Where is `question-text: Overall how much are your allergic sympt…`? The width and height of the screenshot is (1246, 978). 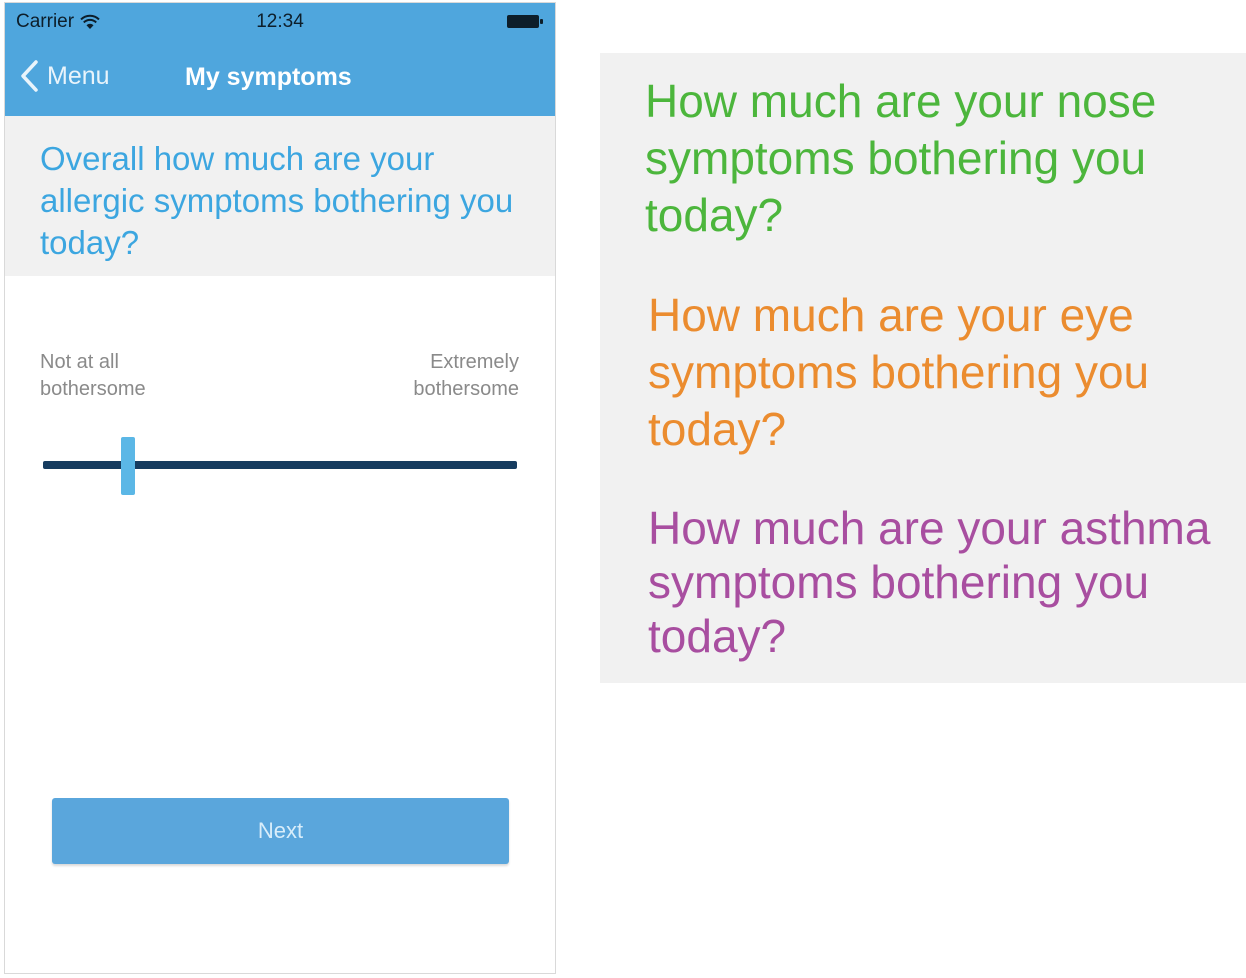 question-text: Overall how much are your allergic sympt… is located at coordinates (277, 200).